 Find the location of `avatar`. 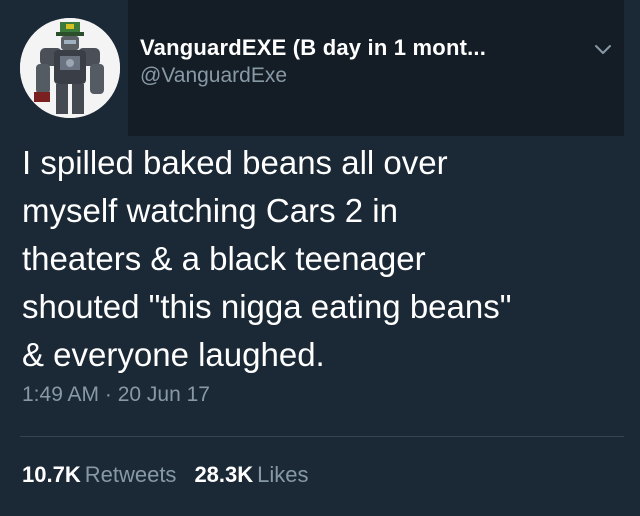

avatar is located at coordinates (70, 68).